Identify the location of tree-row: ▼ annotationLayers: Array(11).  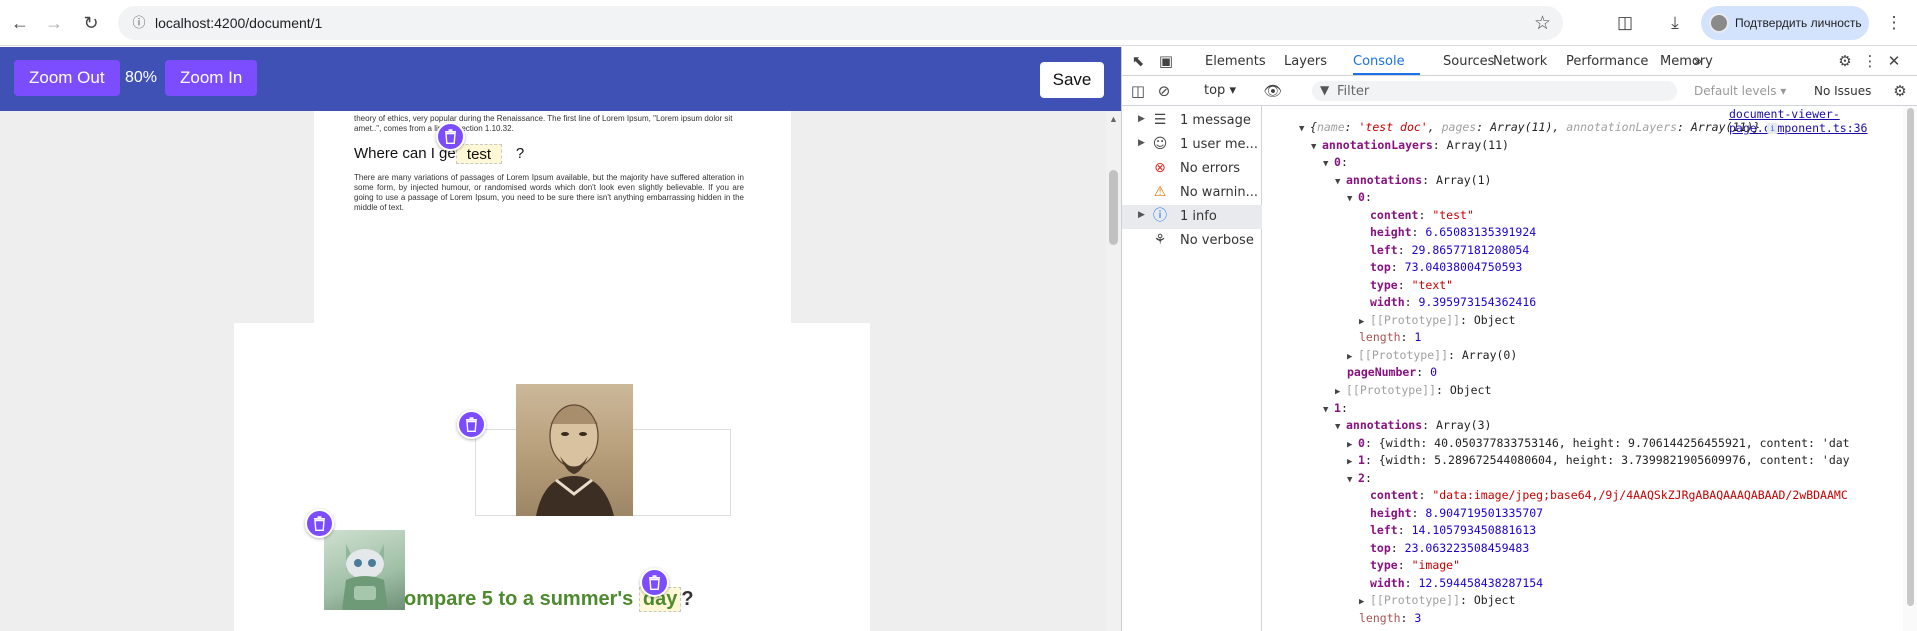
(1410, 145).